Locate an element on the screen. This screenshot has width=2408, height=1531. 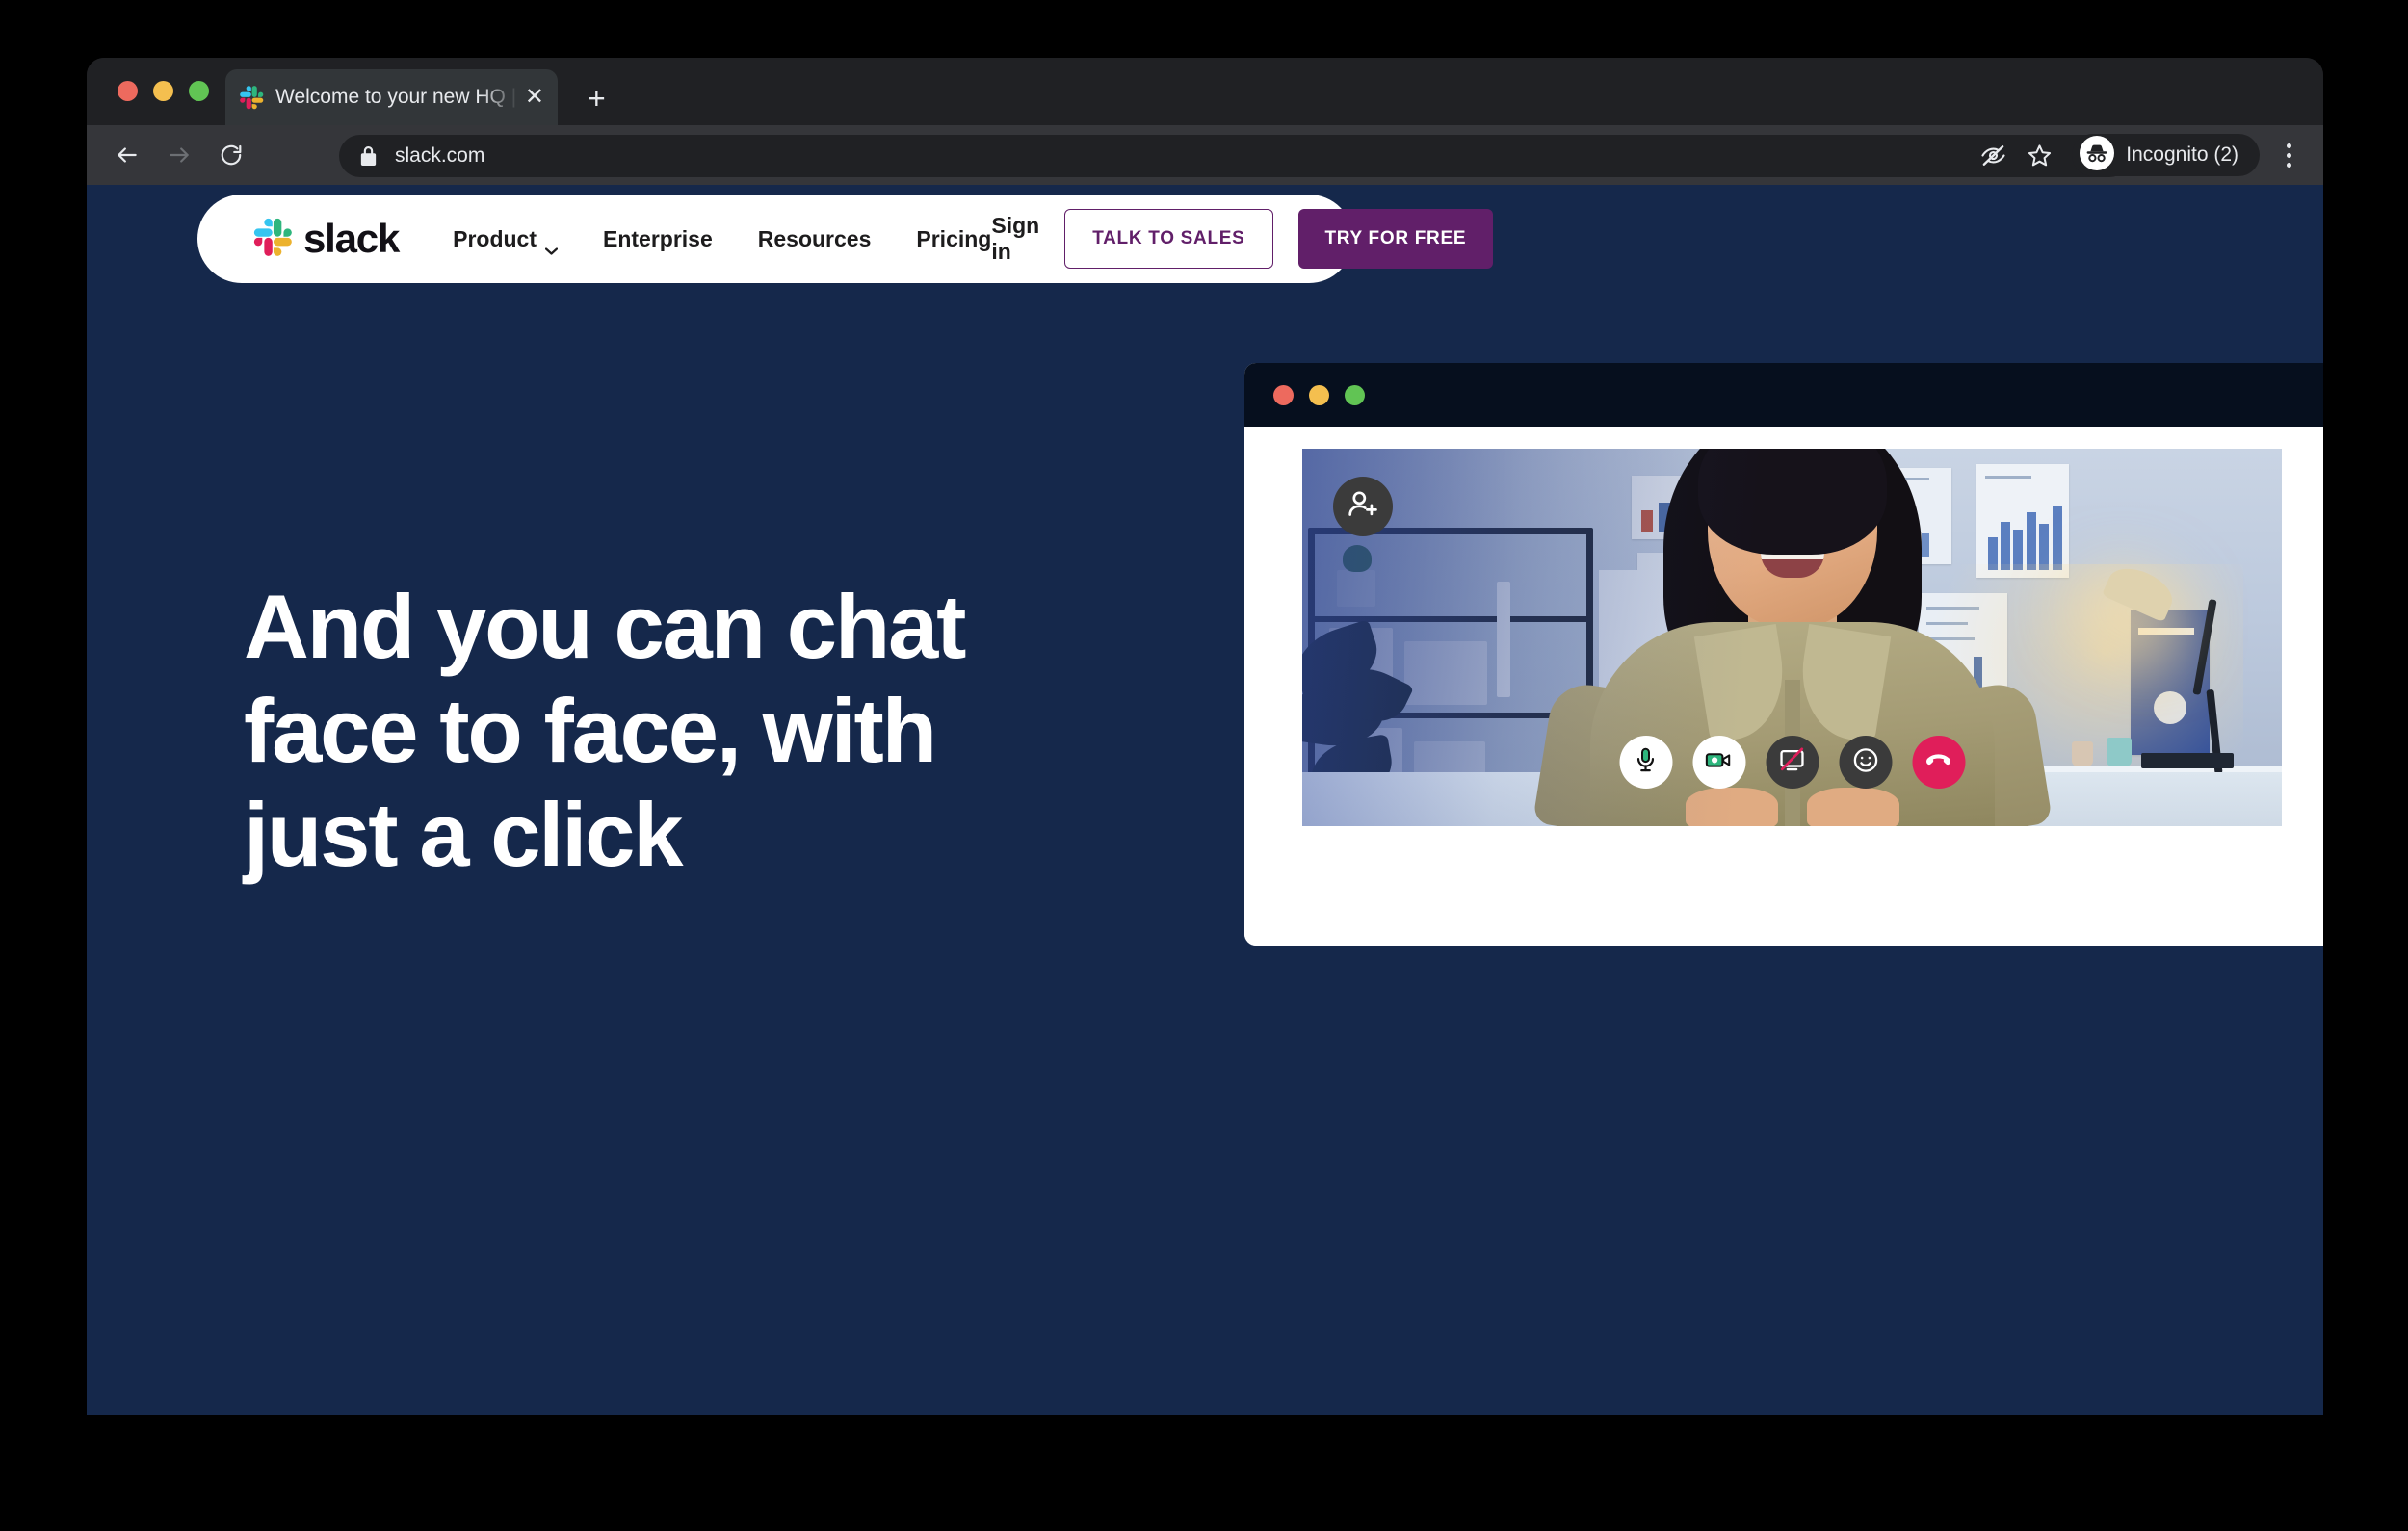
add-person-button is located at coordinates (1363, 506).